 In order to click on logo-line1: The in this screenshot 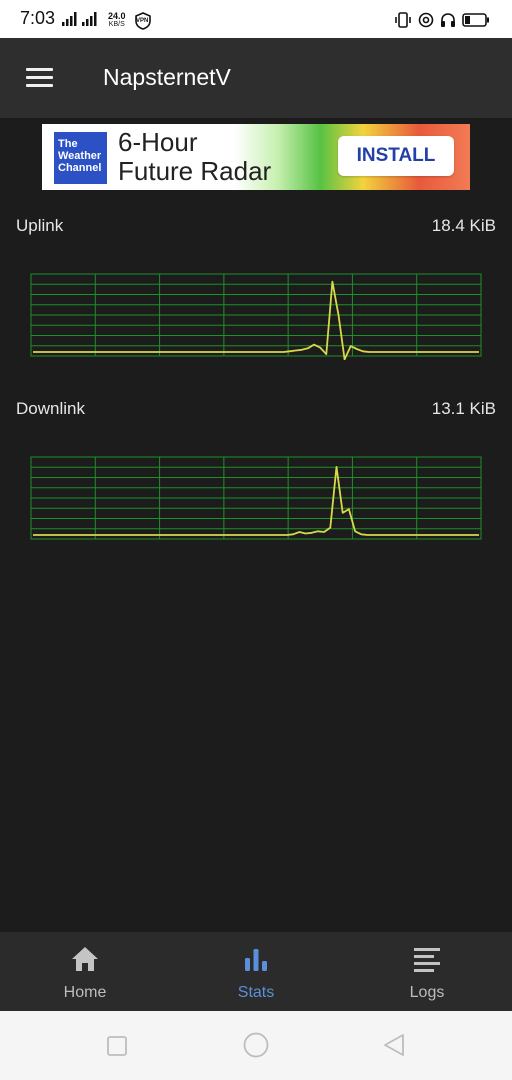, I will do `click(68, 144)`.